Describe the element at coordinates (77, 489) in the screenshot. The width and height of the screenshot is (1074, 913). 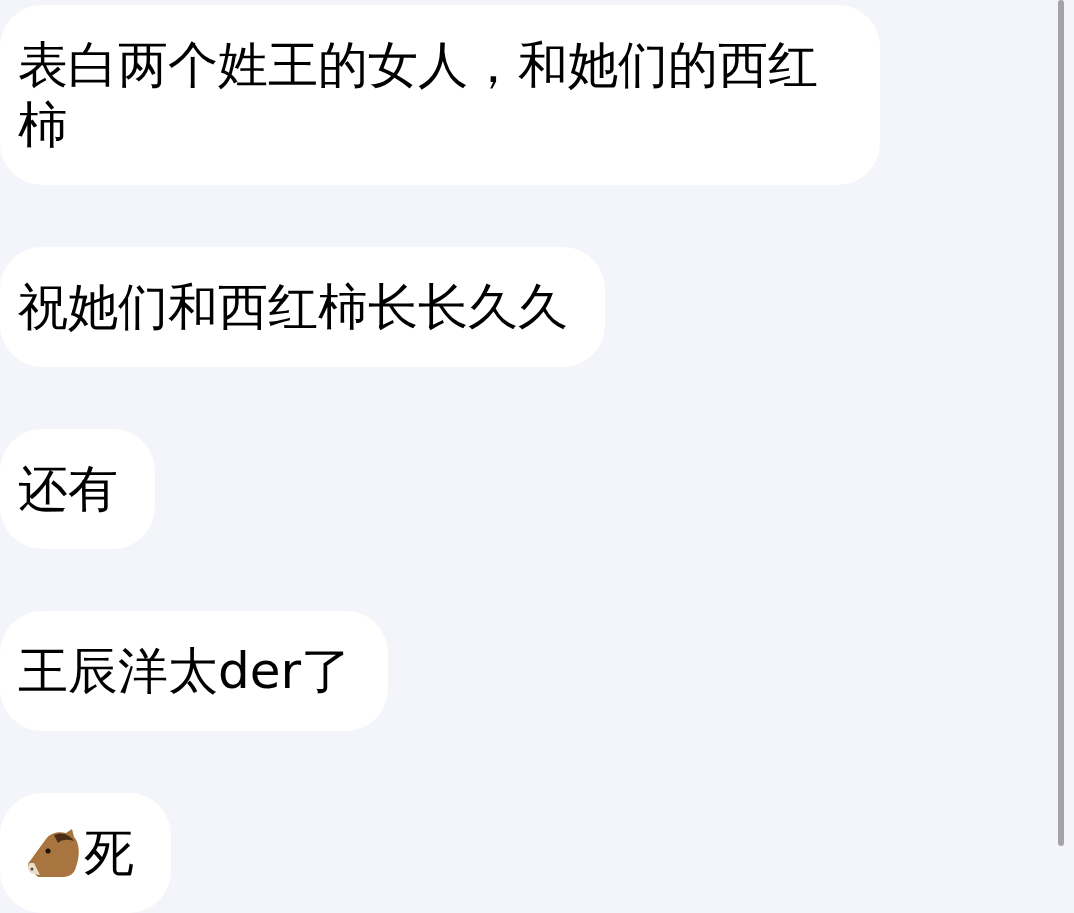
I see `message-bubble: 还有` at that location.